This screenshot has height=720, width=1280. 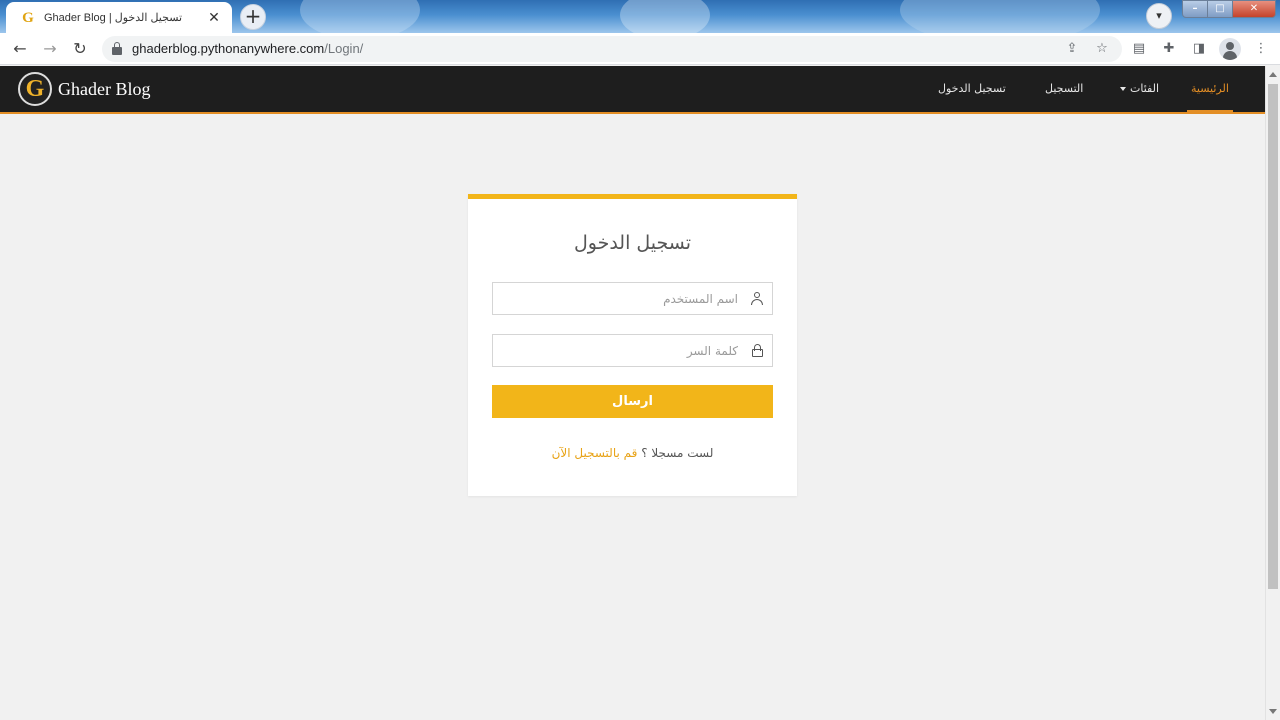 What do you see at coordinates (618, 350) in the screenshot?
I see `password-input` at bounding box center [618, 350].